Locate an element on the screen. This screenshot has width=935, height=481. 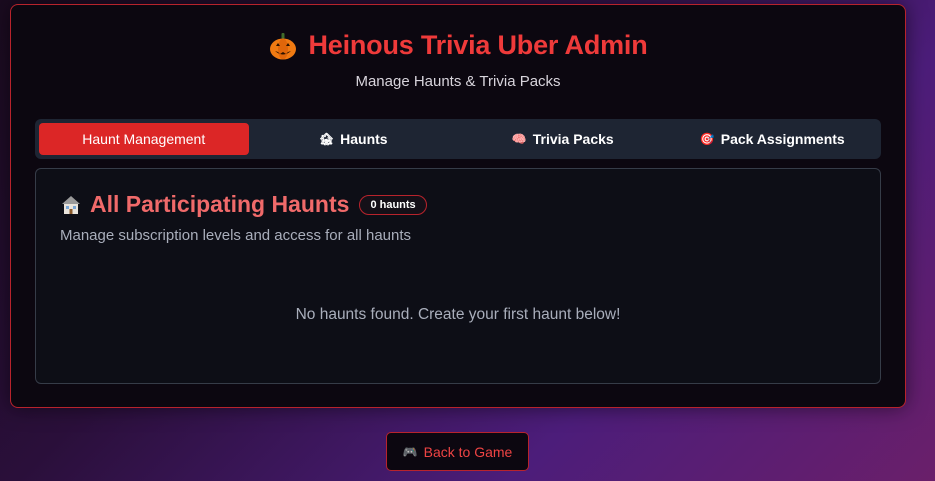
tab-label: Pack Assignments is located at coordinates (782, 139).